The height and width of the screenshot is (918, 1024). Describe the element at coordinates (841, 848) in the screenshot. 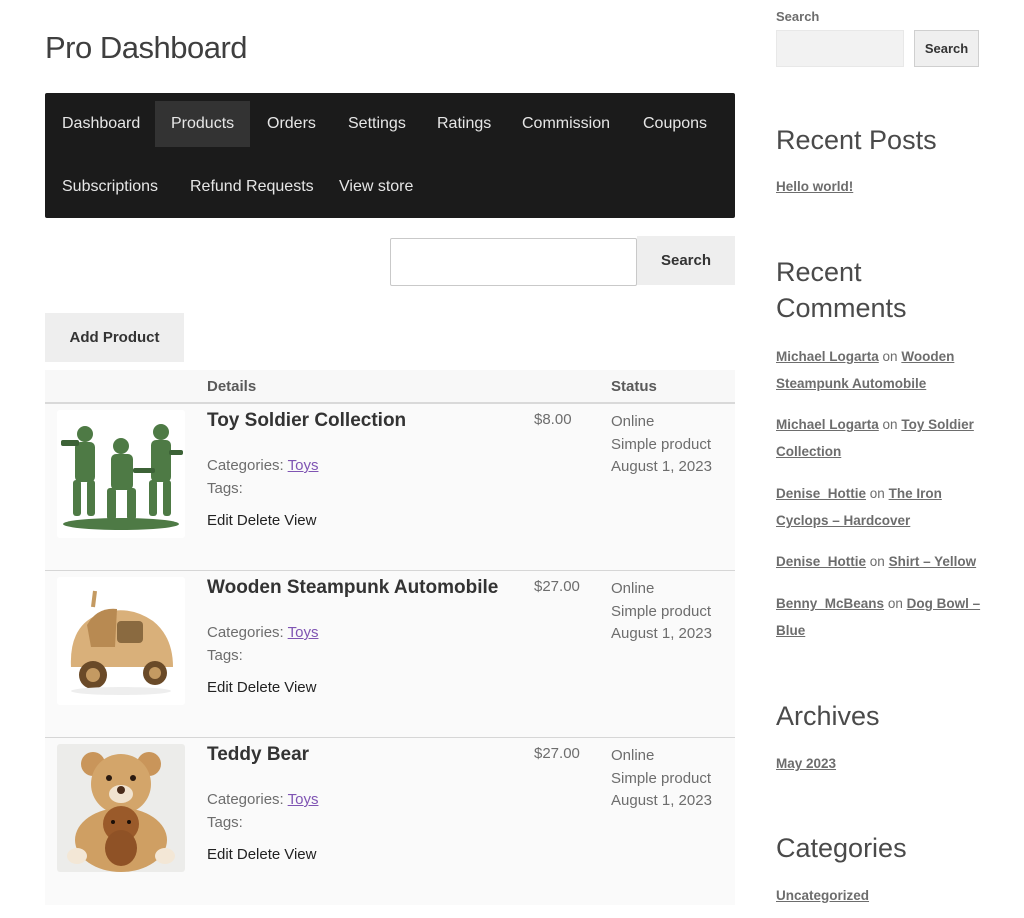

I see `categories-heading: Categories` at that location.